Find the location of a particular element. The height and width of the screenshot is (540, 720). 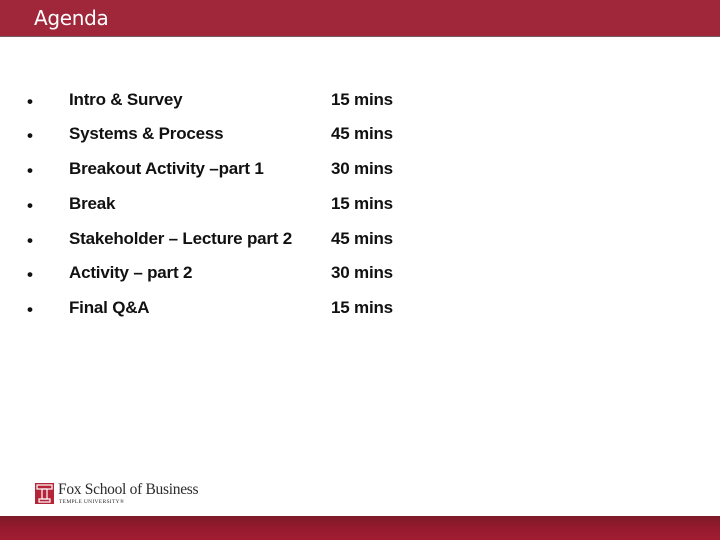

title-bar: Agenda is located at coordinates (360, 18).